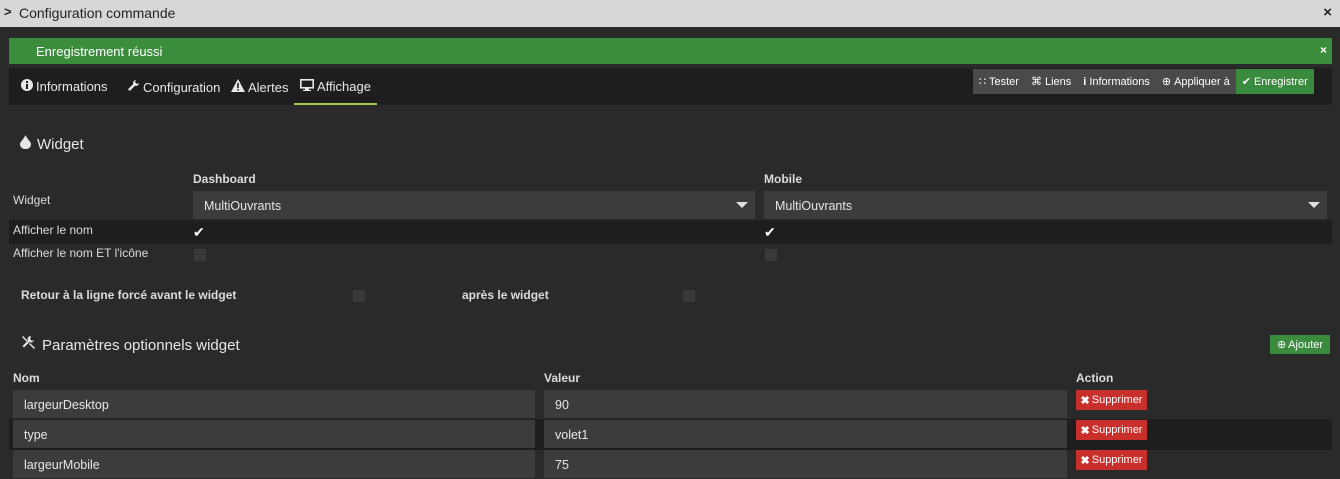 The image size is (1340, 479). I want to click on desktop-icon, so click(307, 86).